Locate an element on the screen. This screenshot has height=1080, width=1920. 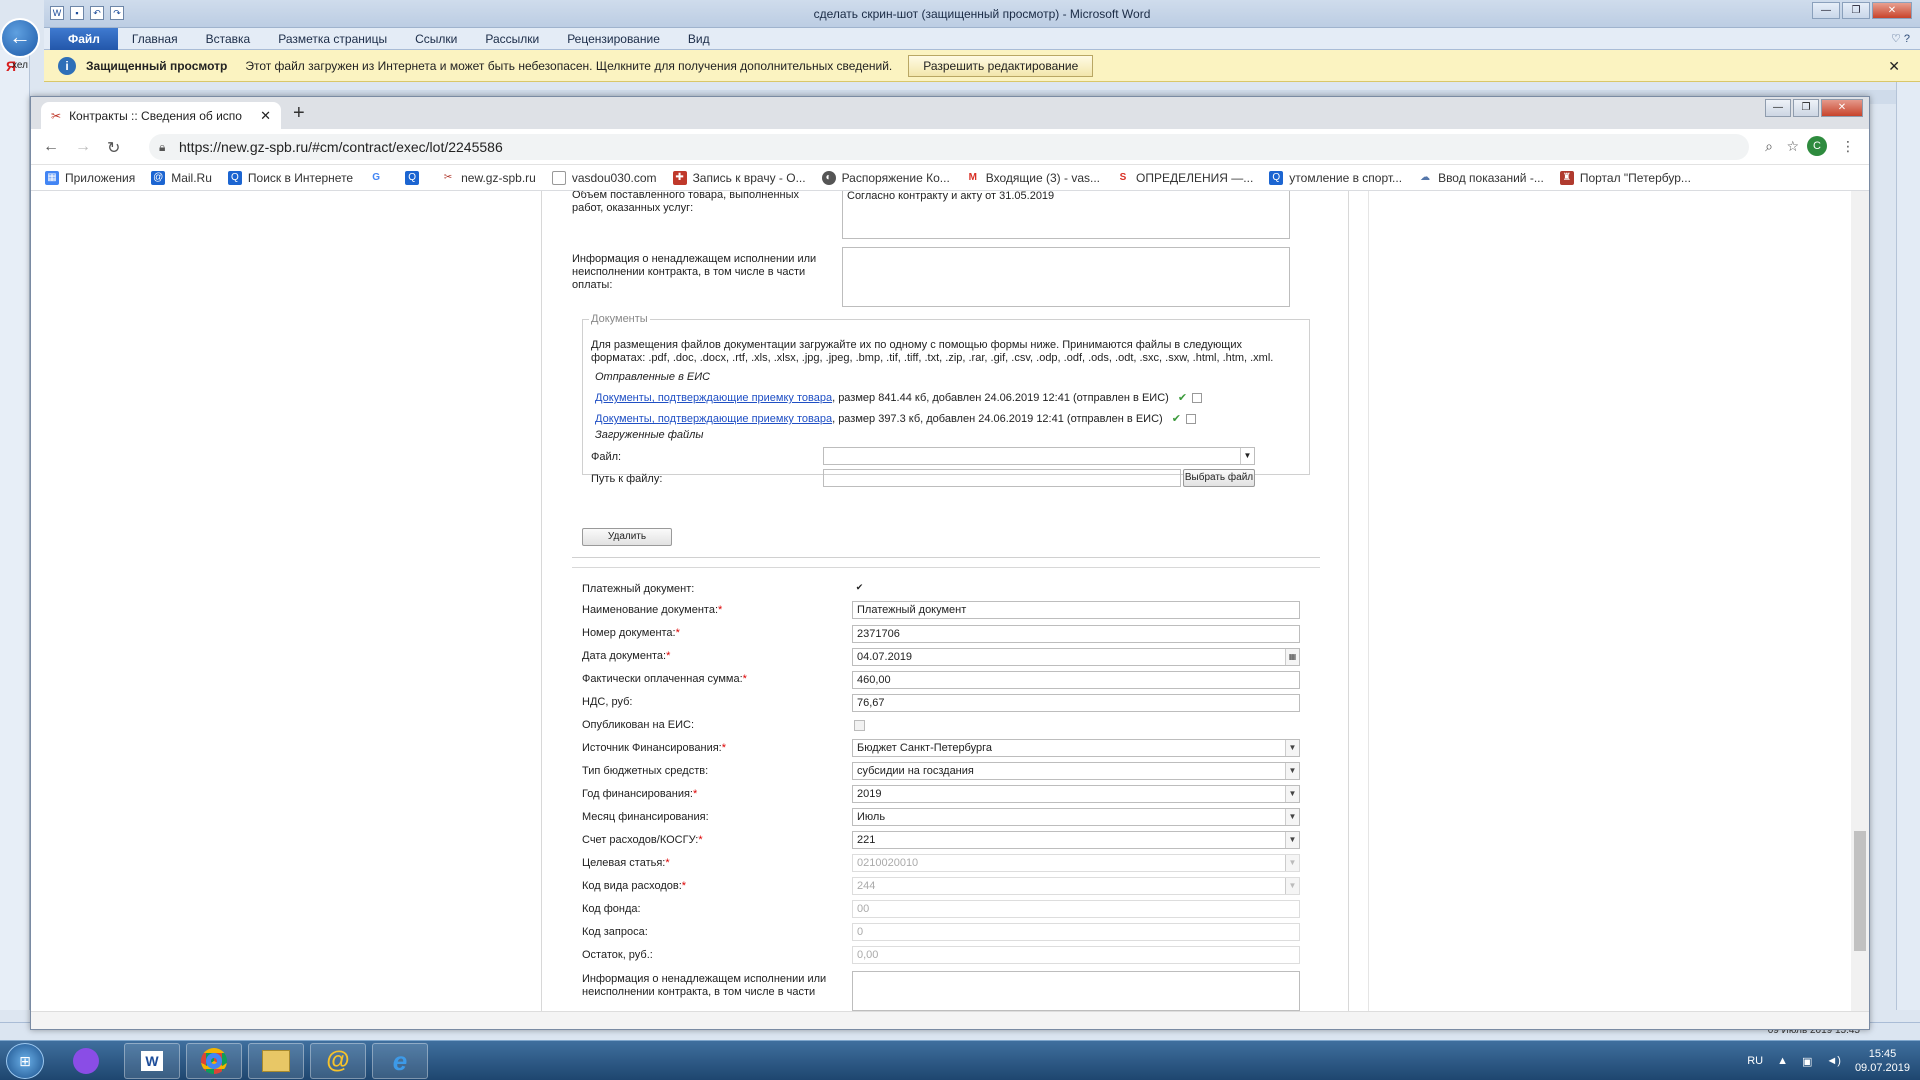
kosgu-select: 221 ▼ is located at coordinates (1076, 840).